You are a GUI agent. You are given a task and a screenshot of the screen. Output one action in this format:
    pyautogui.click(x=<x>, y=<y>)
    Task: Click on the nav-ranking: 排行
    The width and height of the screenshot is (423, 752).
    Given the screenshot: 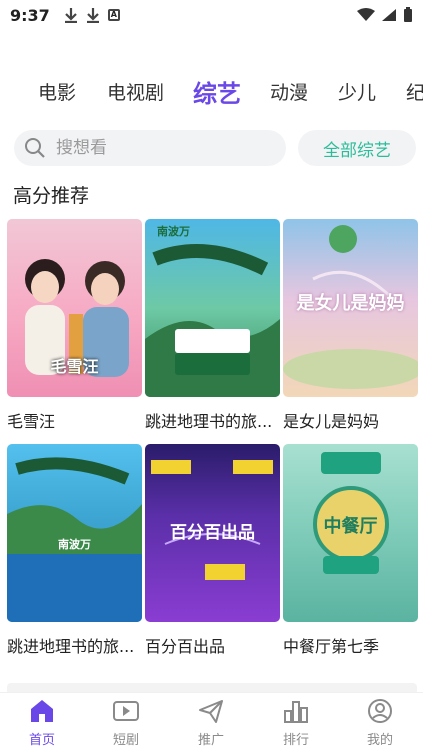 What is the action you would take?
    pyautogui.click(x=296, y=722)
    